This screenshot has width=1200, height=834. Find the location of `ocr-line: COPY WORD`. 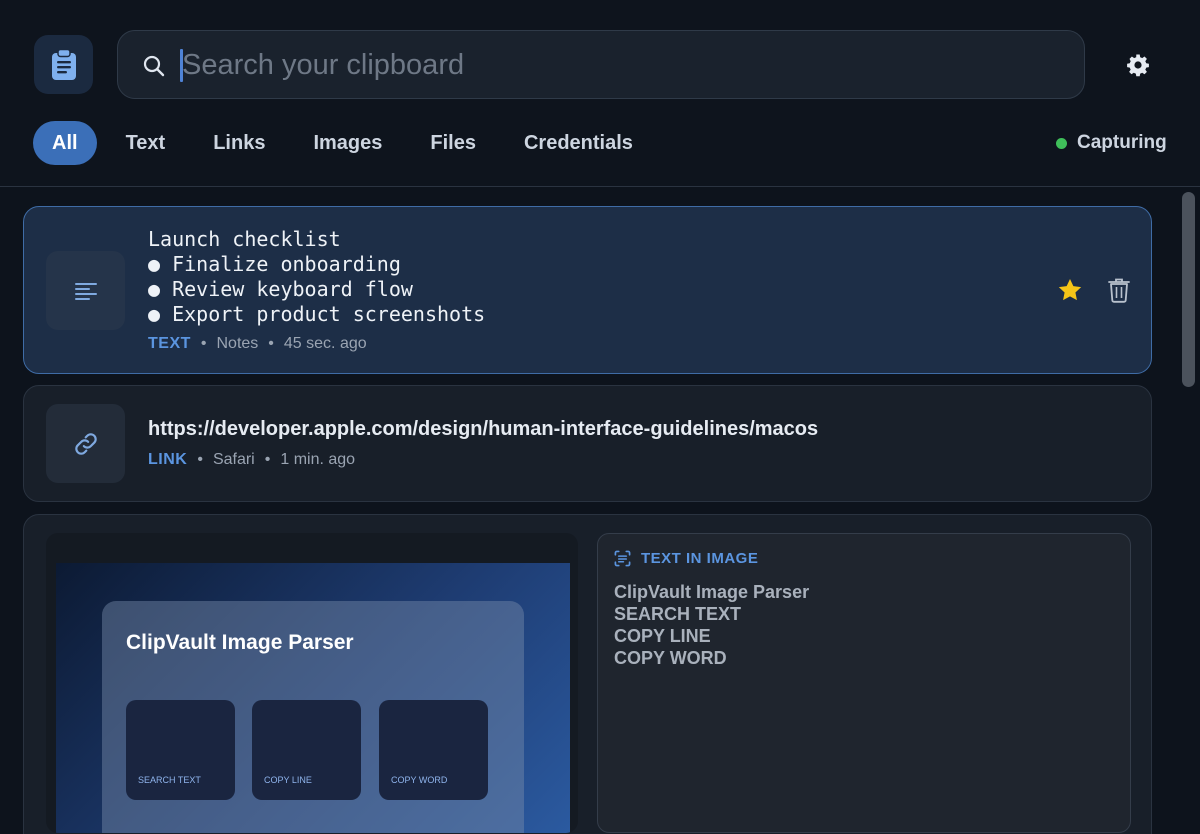

ocr-line: COPY WORD is located at coordinates (711, 658).